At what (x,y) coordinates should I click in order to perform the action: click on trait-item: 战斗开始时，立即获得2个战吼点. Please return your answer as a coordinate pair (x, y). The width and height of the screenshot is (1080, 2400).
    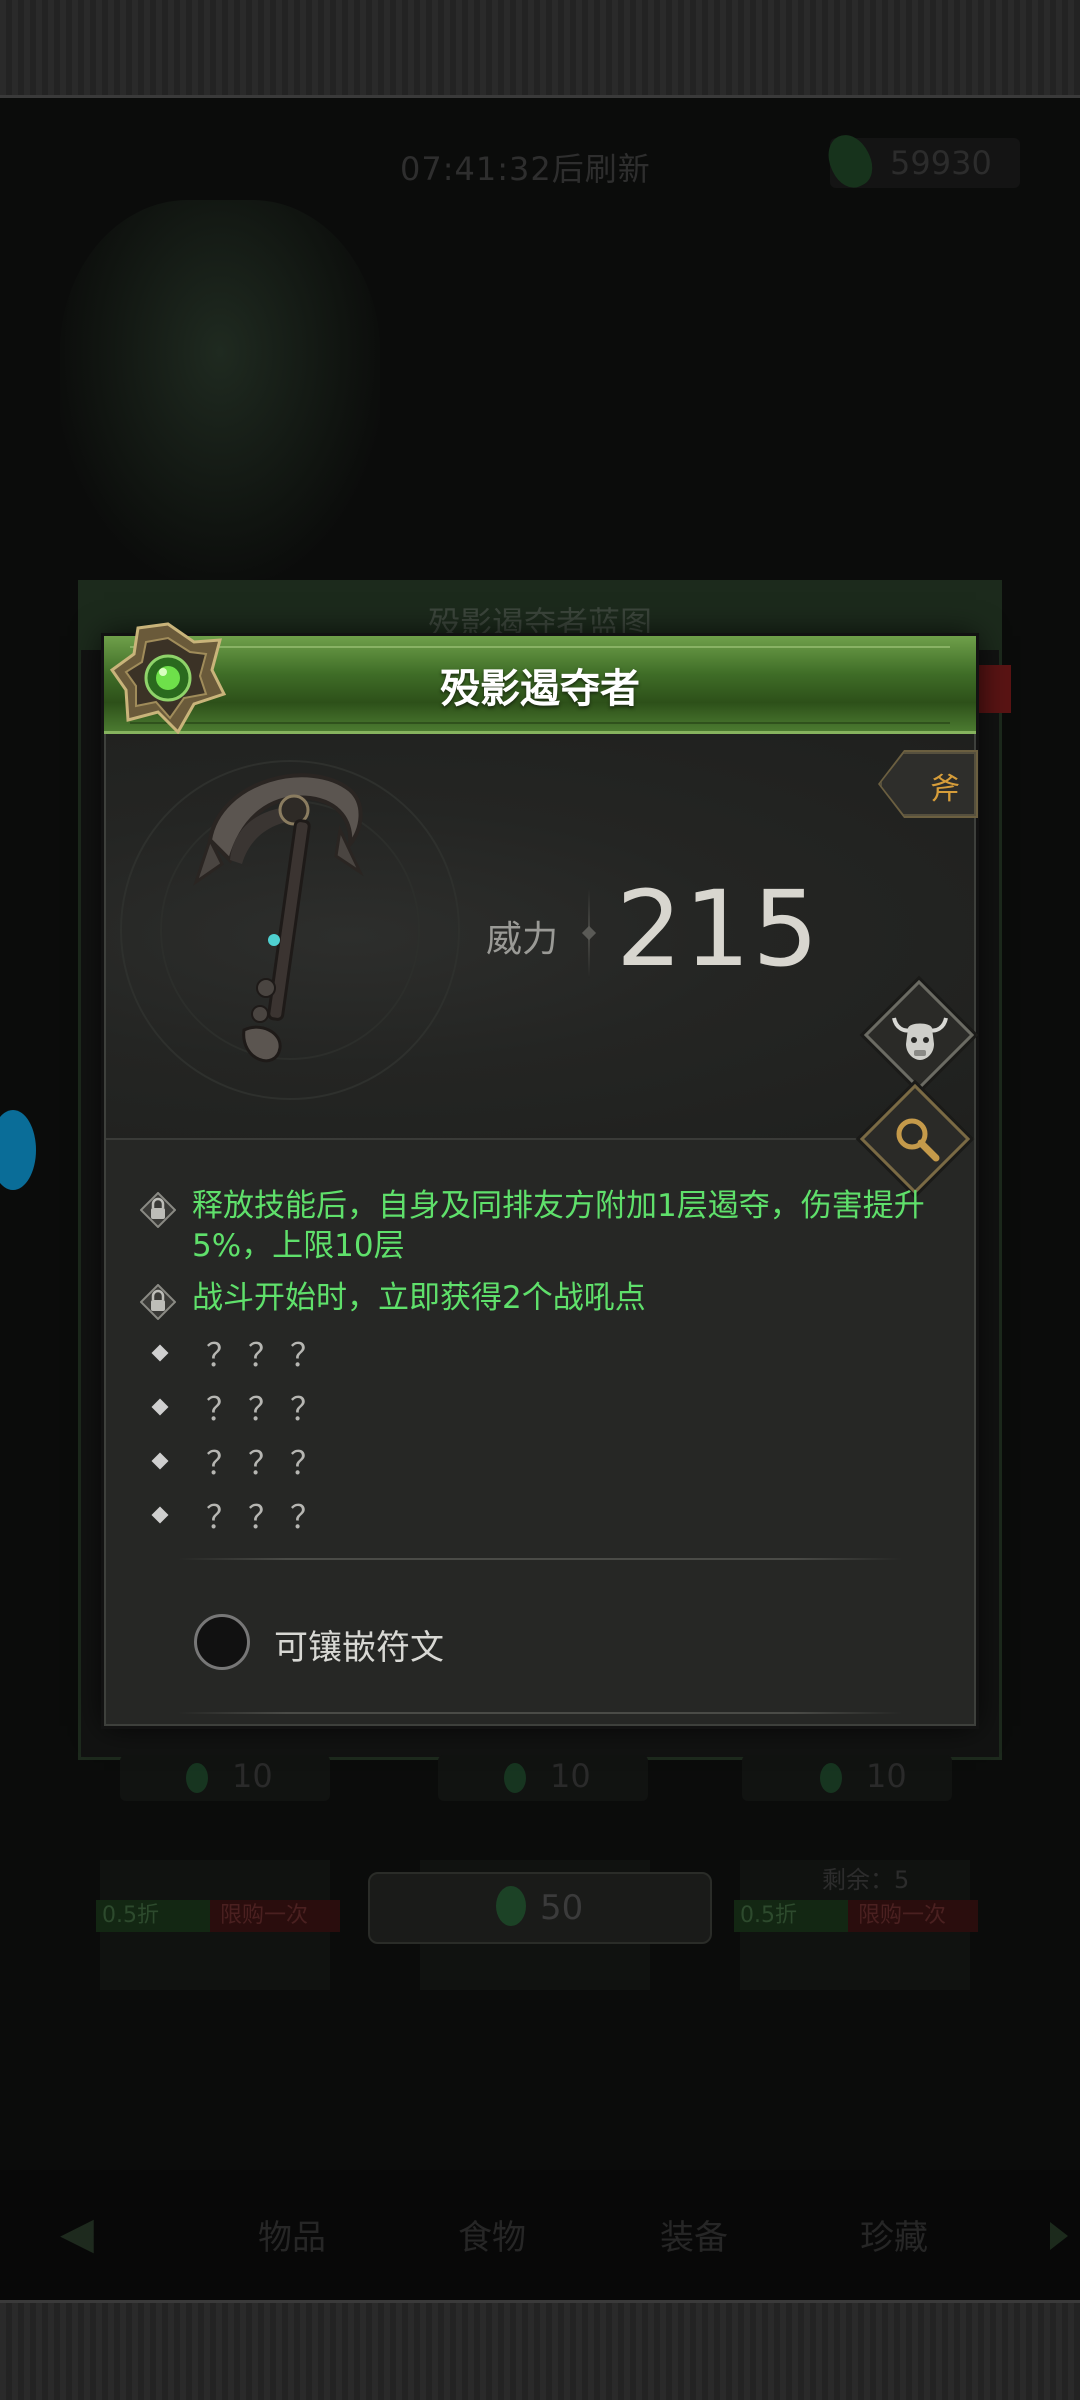
    Looking at the image, I should click on (540, 1299).